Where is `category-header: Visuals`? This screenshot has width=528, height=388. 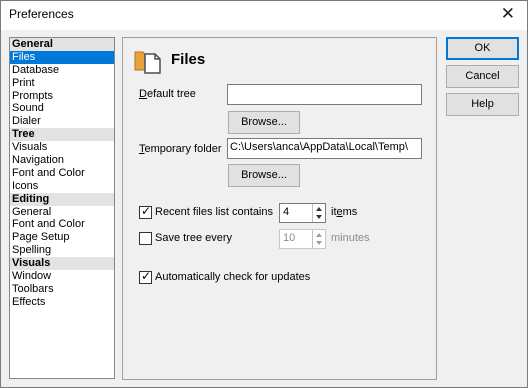 category-header: Visuals is located at coordinates (62, 264).